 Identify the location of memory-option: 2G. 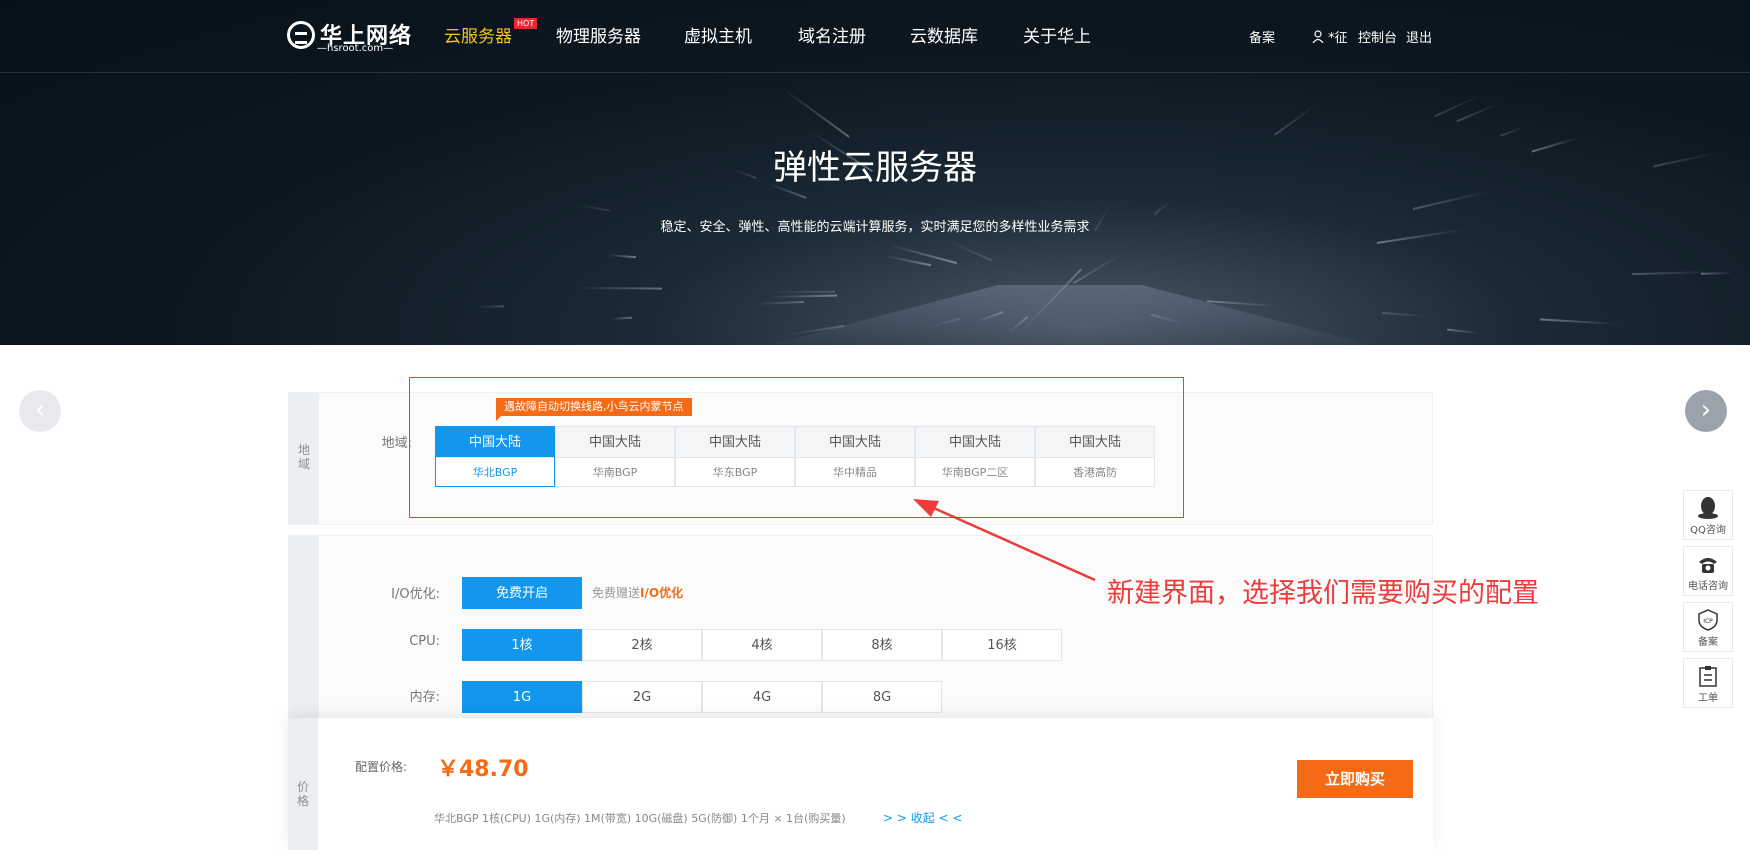
(642, 697).